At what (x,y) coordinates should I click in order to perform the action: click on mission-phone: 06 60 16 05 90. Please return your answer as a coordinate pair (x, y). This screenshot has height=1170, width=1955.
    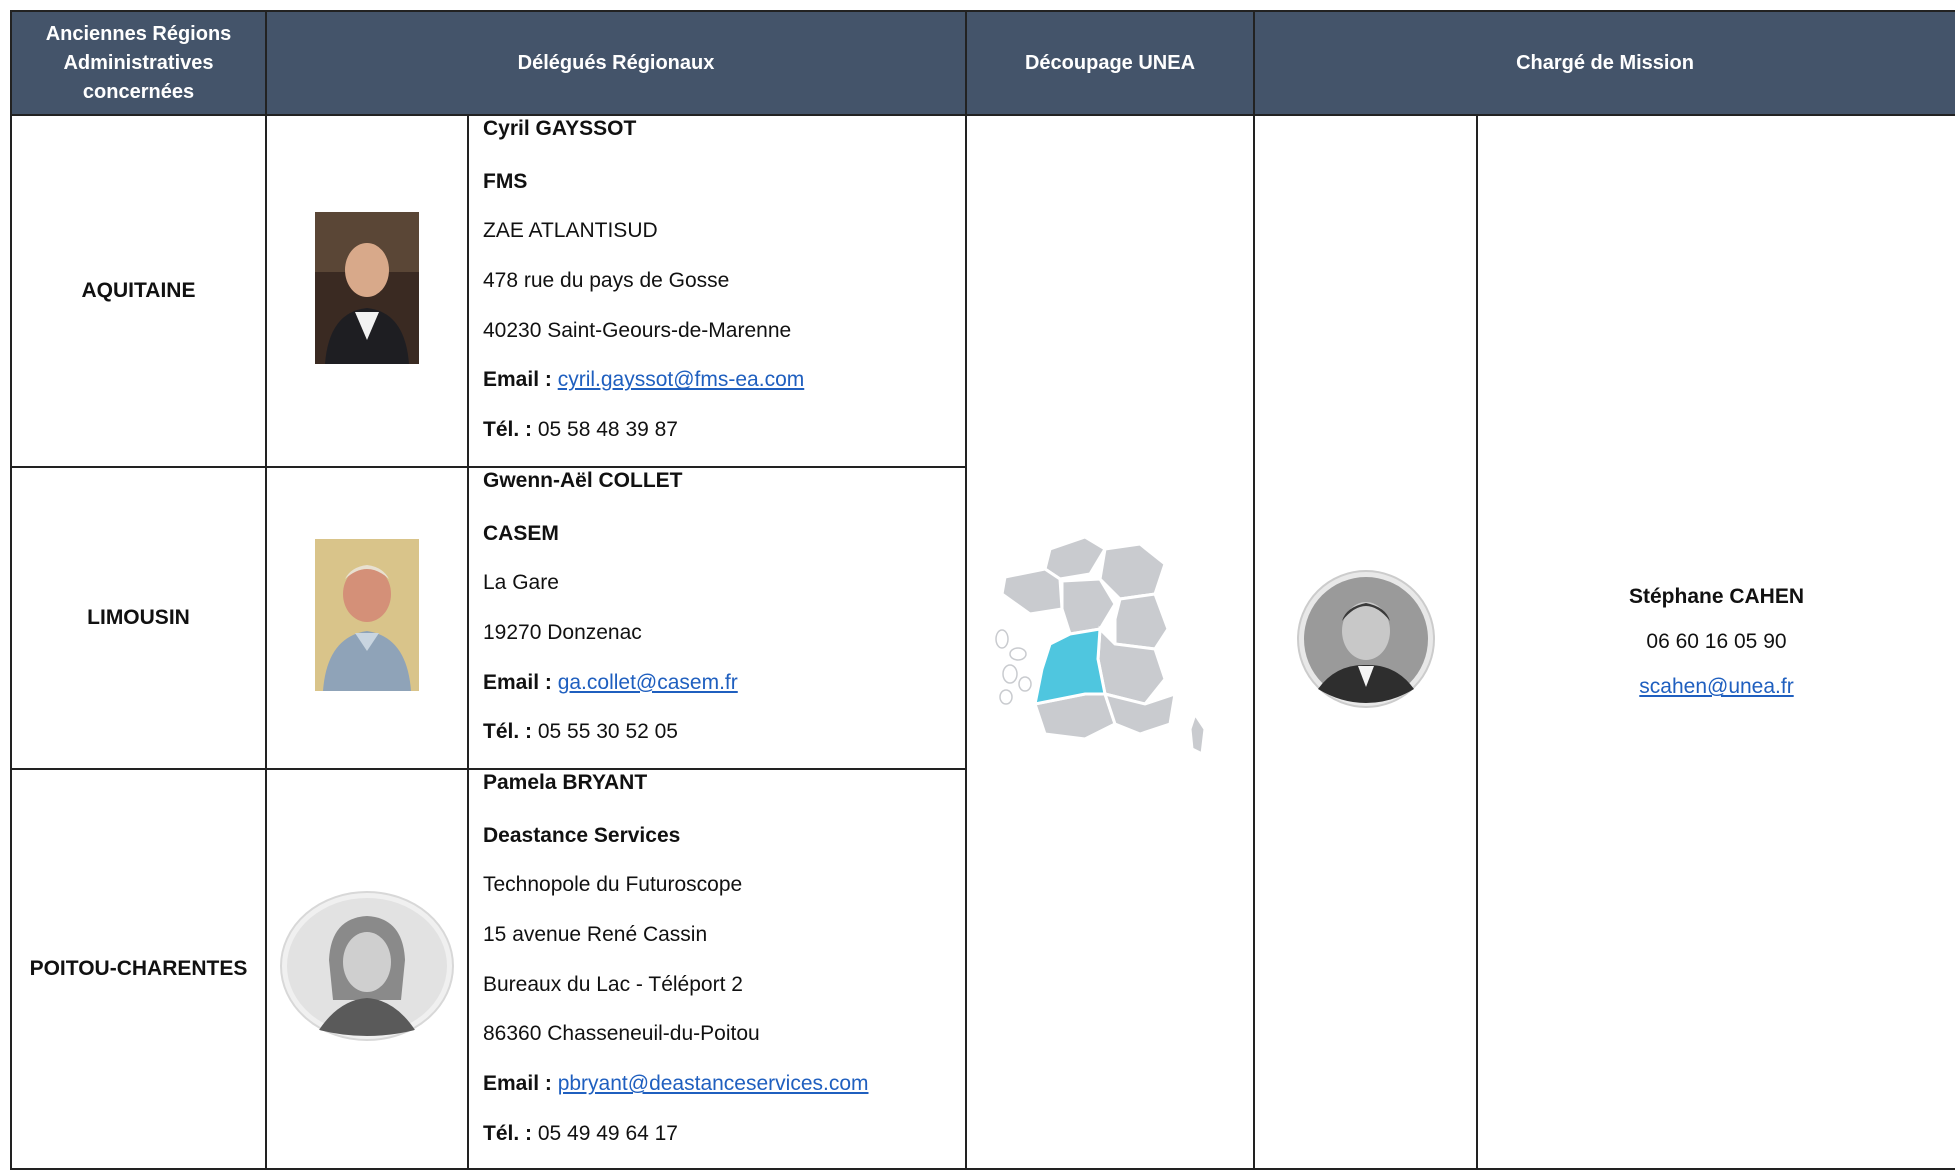
    Looking at the image, I should click on (1716, 642).